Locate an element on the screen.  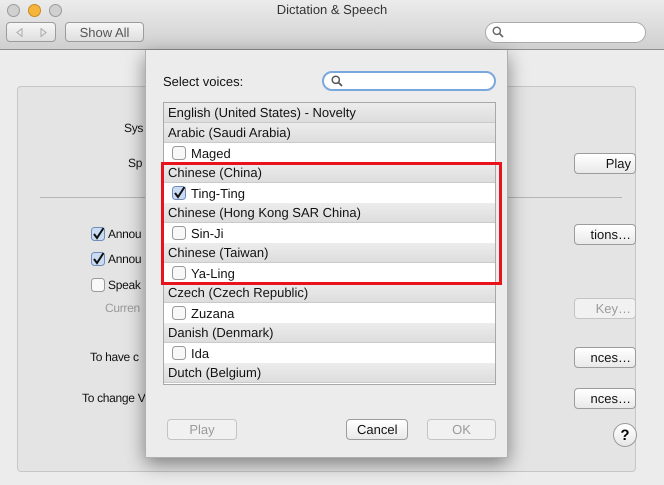
forward-arrow-icon is located at coordinates (43, 32).